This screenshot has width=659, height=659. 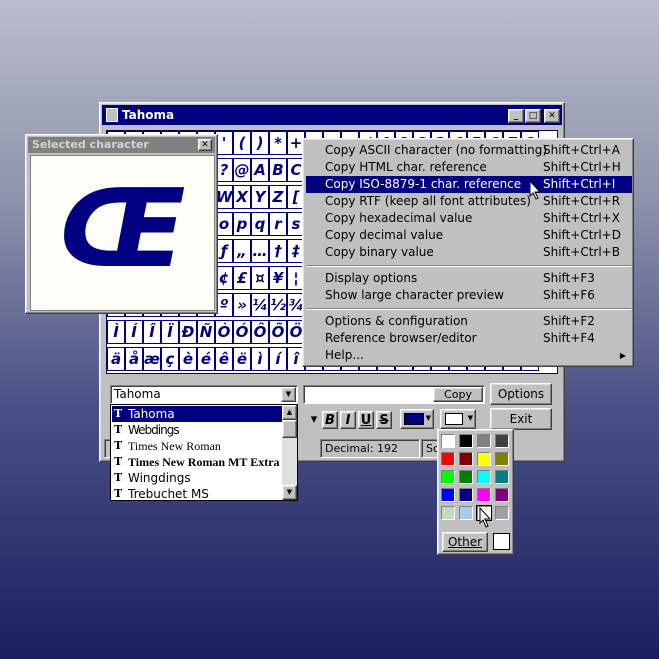 I want to click on character-cell: ½, so click(x=278, y=305).